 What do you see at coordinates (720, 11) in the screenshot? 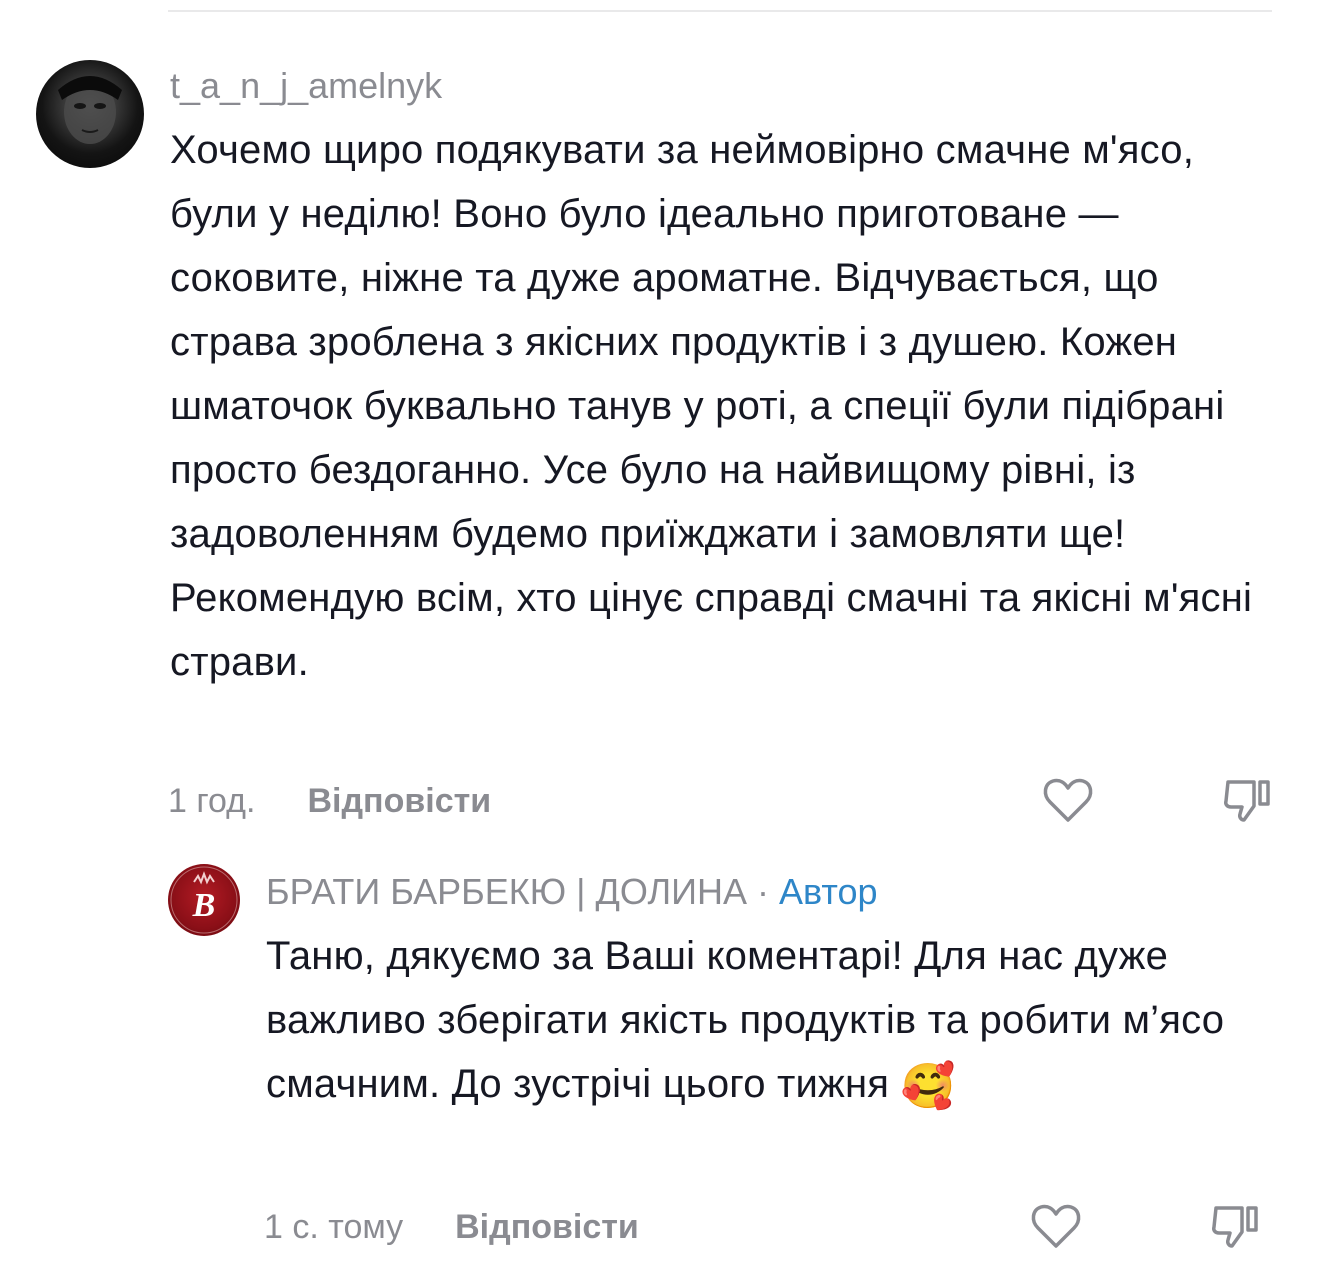
I see `top-divider` at bounding box center [720, 11].